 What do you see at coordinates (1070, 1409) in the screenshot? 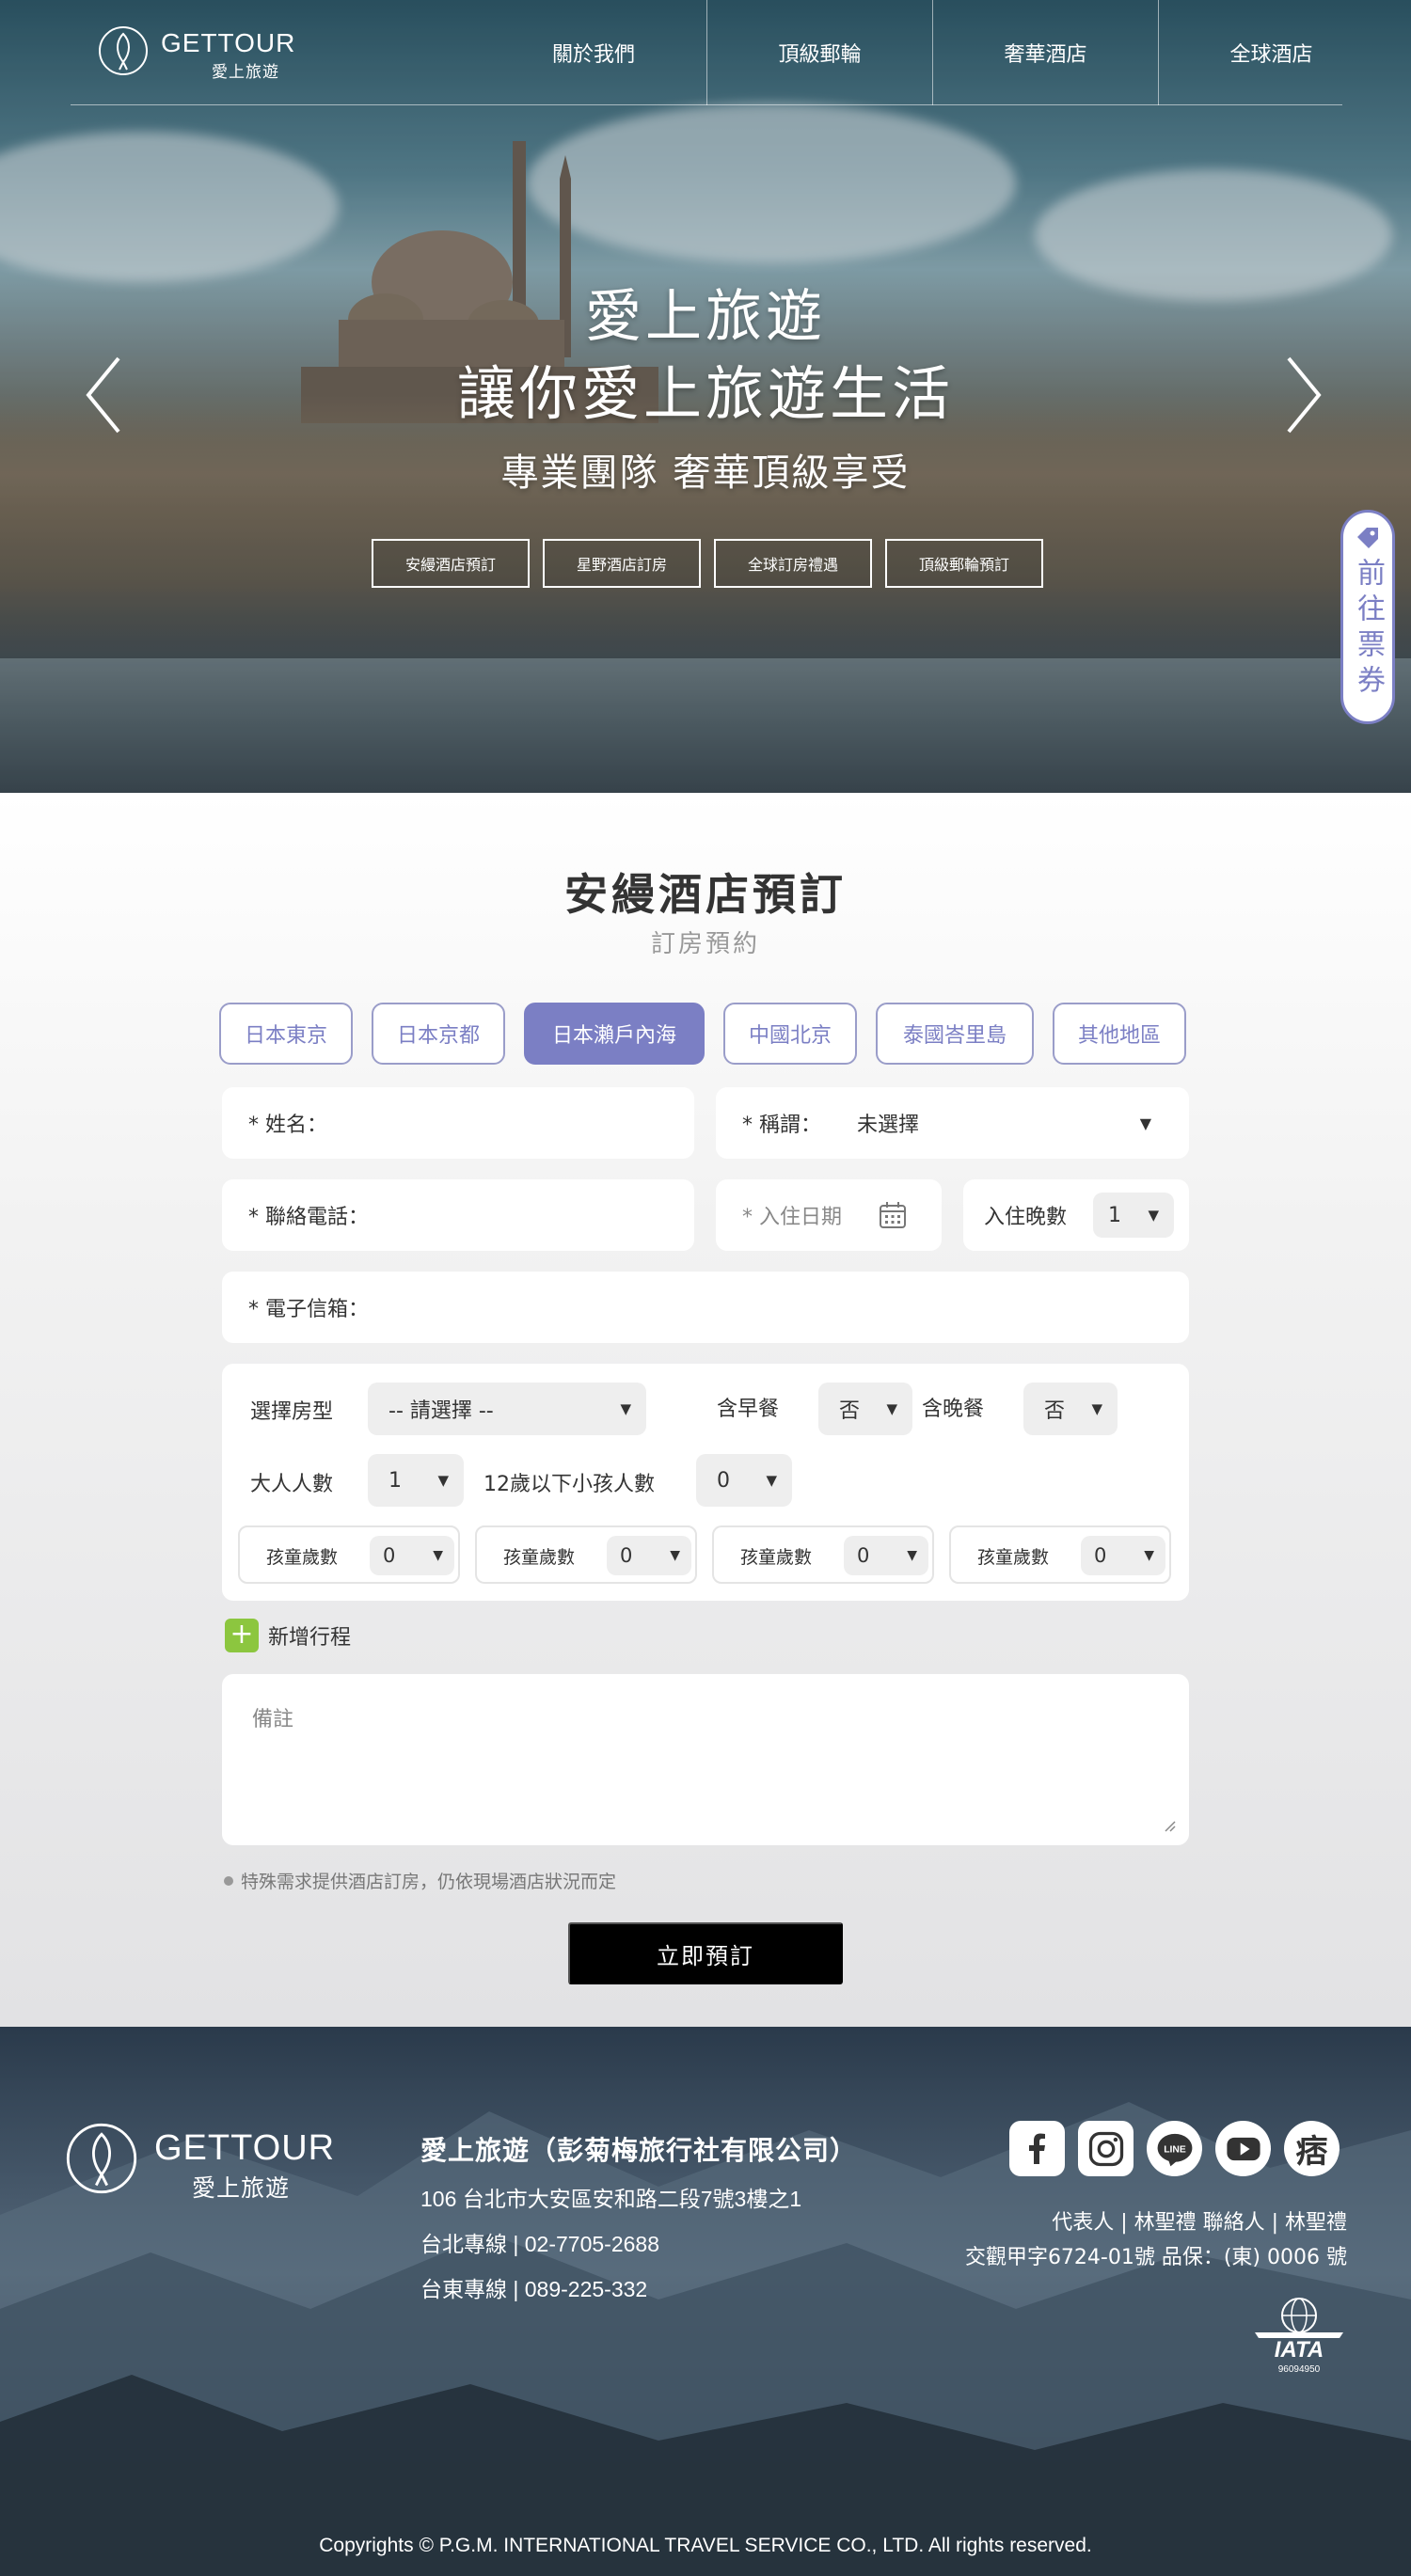
I see `dinner-select: 否 ▼` at bounding box center [1070, 1409].